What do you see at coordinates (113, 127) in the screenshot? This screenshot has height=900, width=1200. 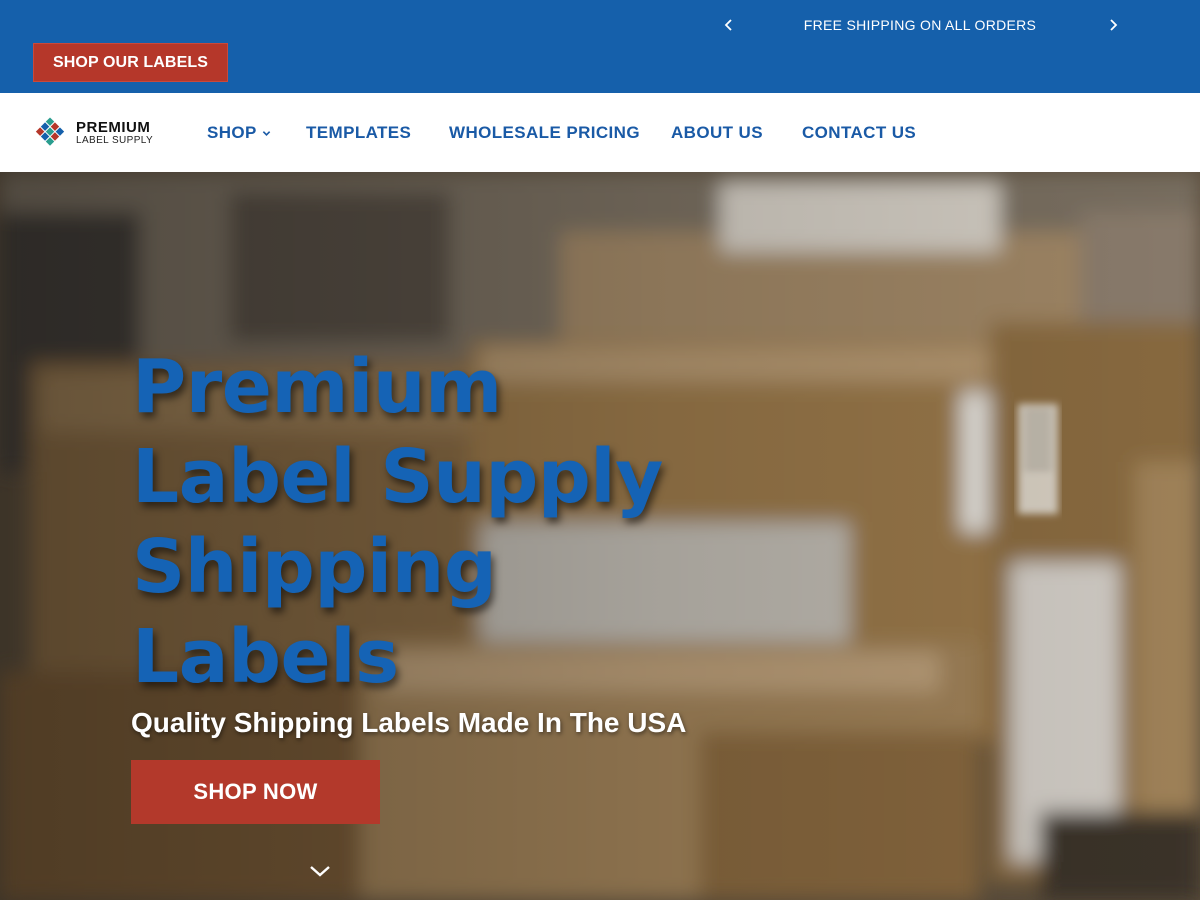 I see `logo-text-premium: PREMIUM` at bounding box center [113, 127].